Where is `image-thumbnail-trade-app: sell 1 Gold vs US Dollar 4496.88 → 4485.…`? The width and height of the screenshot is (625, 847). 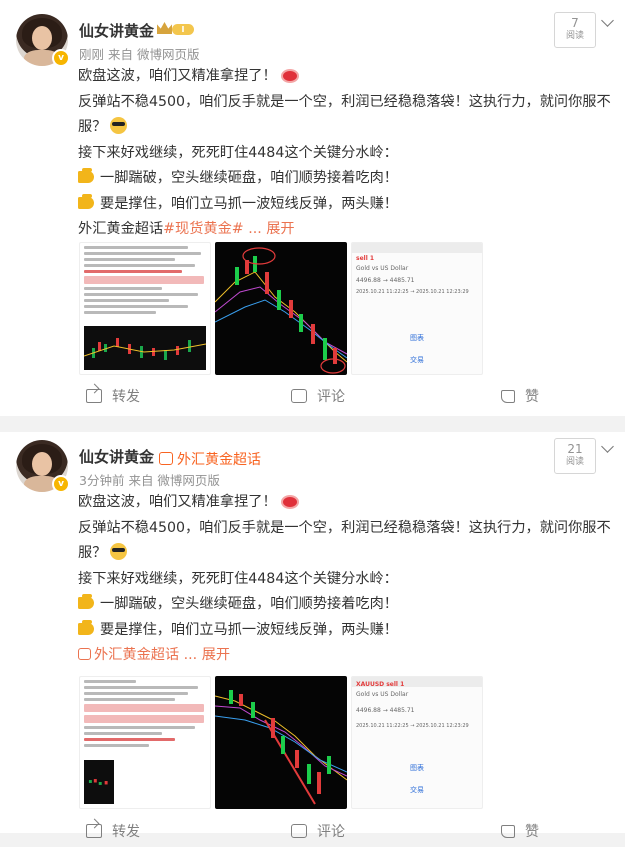
image-thumbnail-trade-app: sell 1 Gold vs US Dollar 4496.88 → 4485.… is located at coordinates (417, 308).